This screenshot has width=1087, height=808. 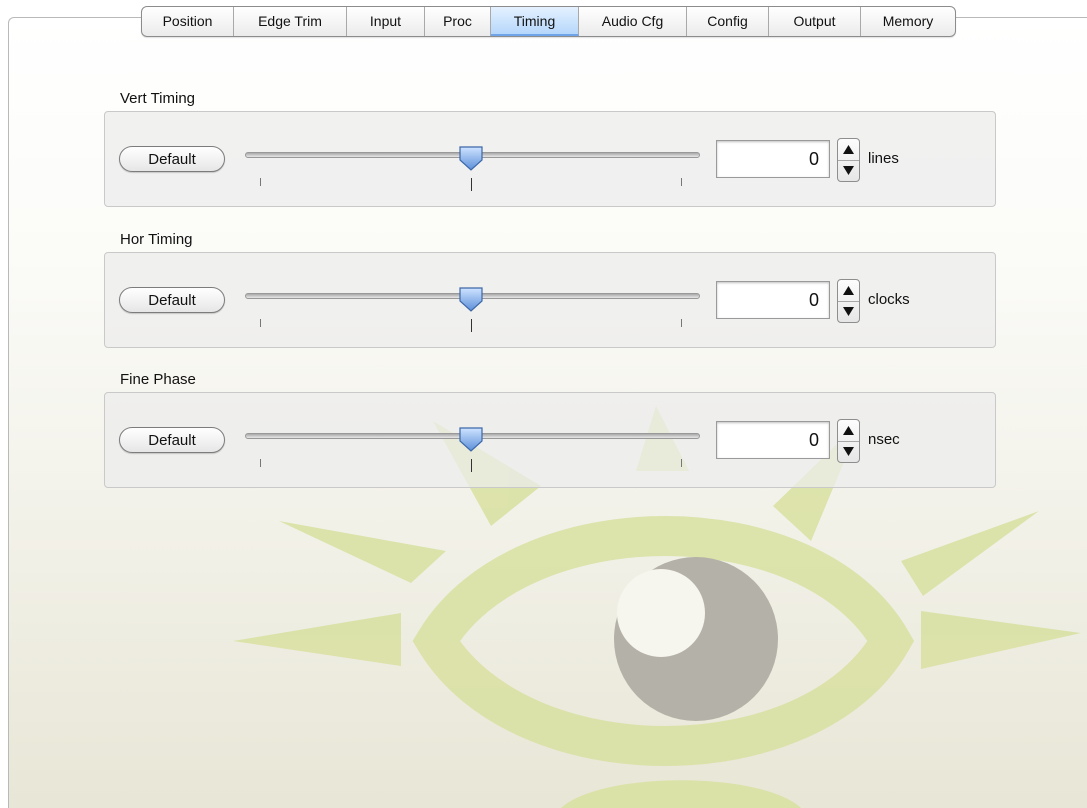 I want to click on vert-timing-group: Default 0 lines, so click(x=550, y=159).